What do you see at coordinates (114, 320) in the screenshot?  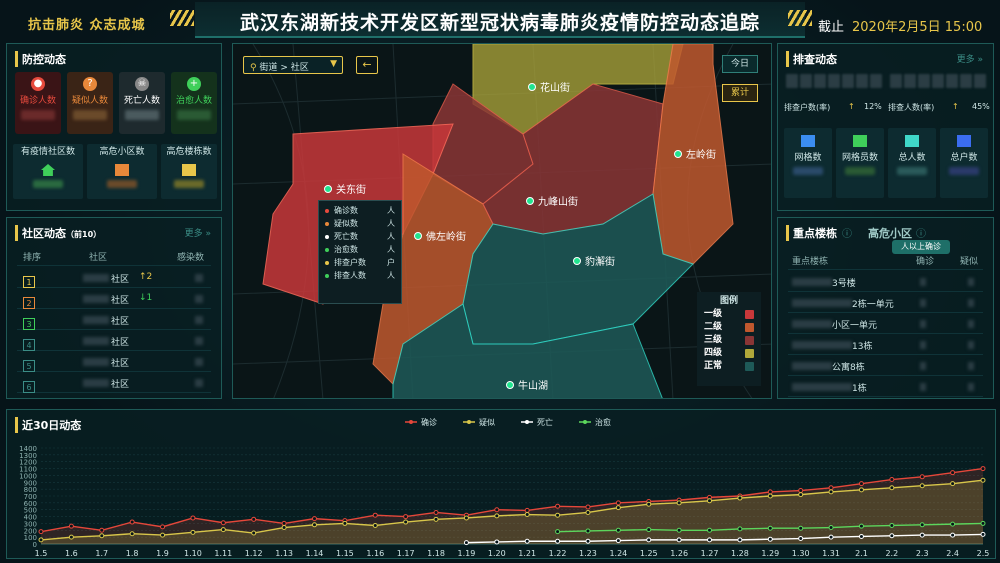 I see `table-row: 3 社区` at bounding box center [114, 320].